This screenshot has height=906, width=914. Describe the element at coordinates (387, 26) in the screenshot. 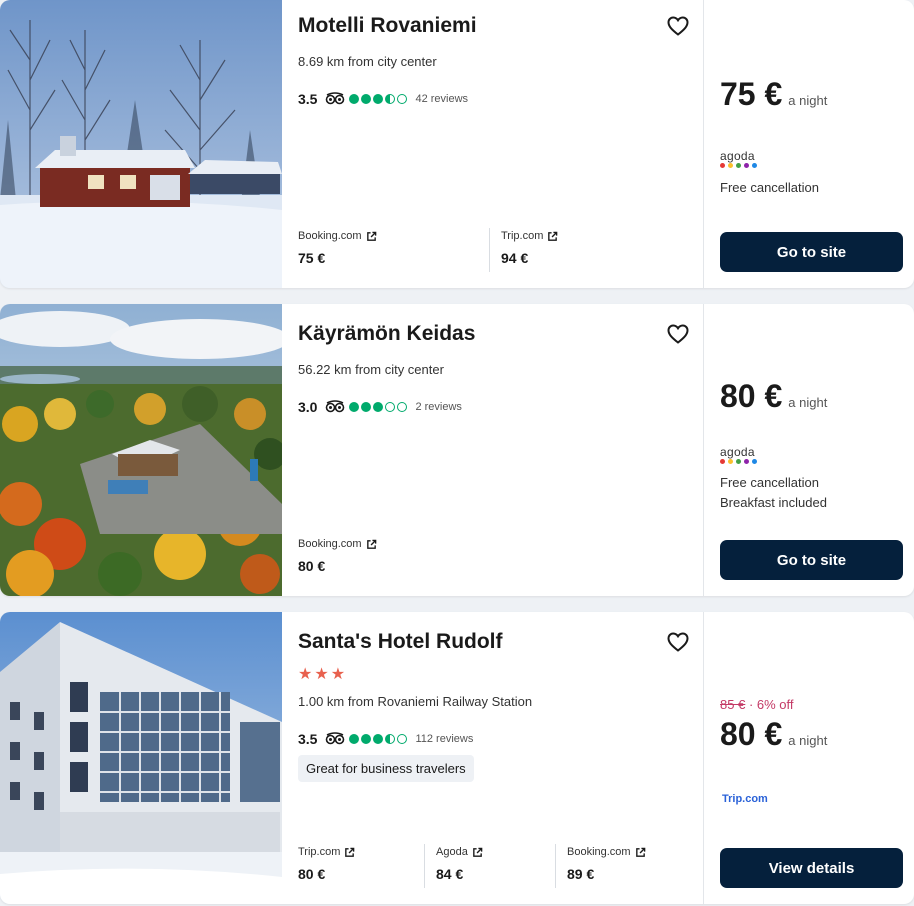

I see `hotel-name: Motelli Rovaniemi` at that location.